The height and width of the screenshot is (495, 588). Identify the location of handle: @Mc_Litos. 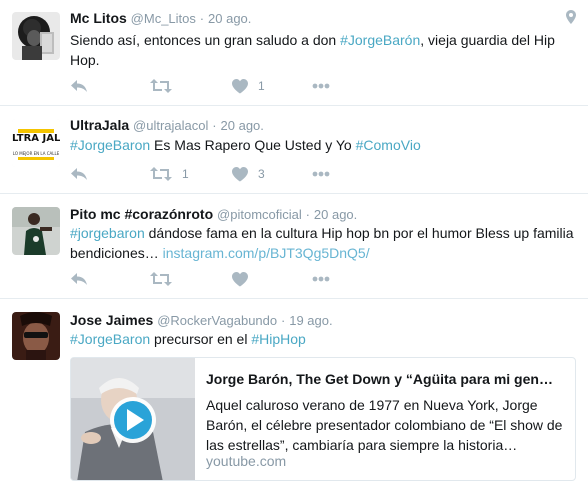
(163, 18).